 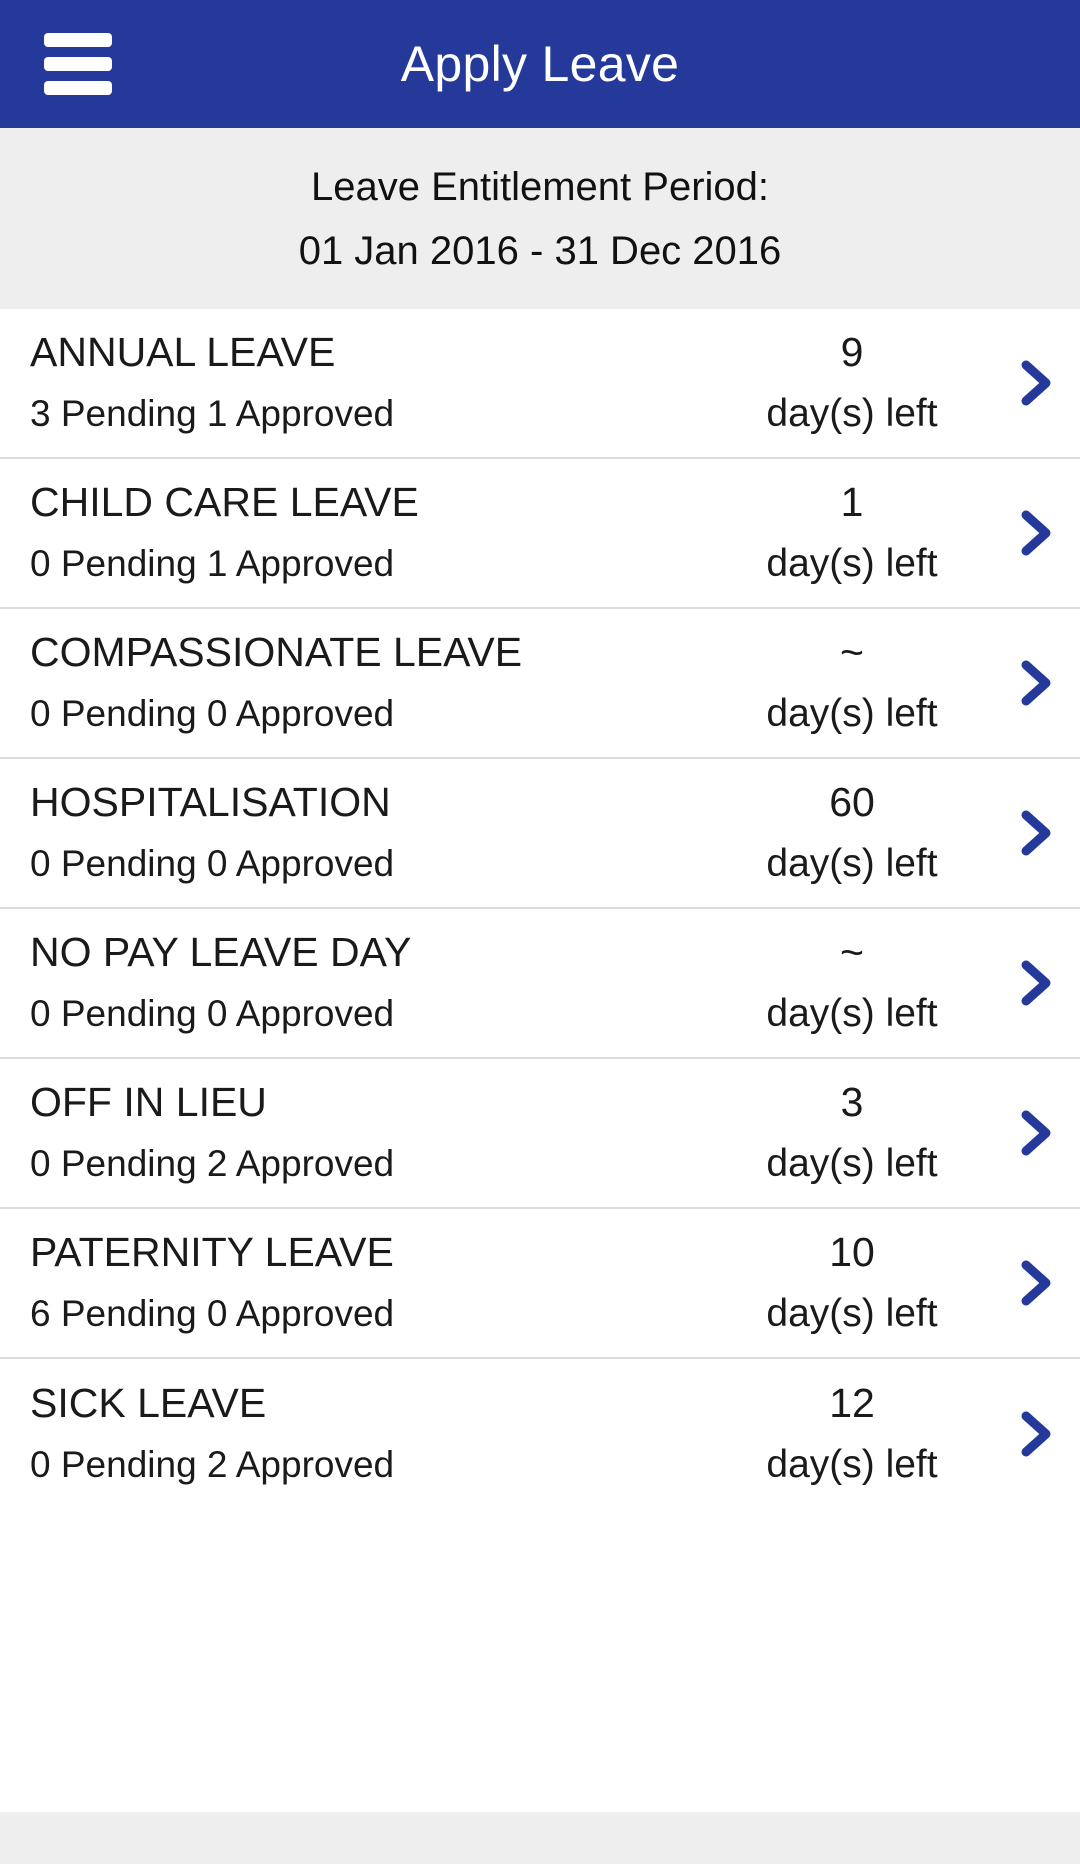 What do you see at coordinates (540, 187) in the screenshot?
I see `entitlement-label: Leave Entitlement Period:` at bounding box center [540, 187].